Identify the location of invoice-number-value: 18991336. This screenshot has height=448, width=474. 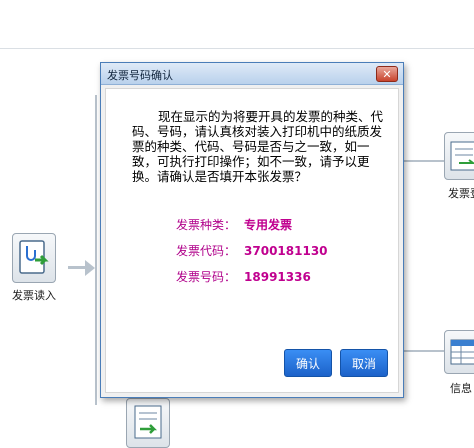
(277, 277).